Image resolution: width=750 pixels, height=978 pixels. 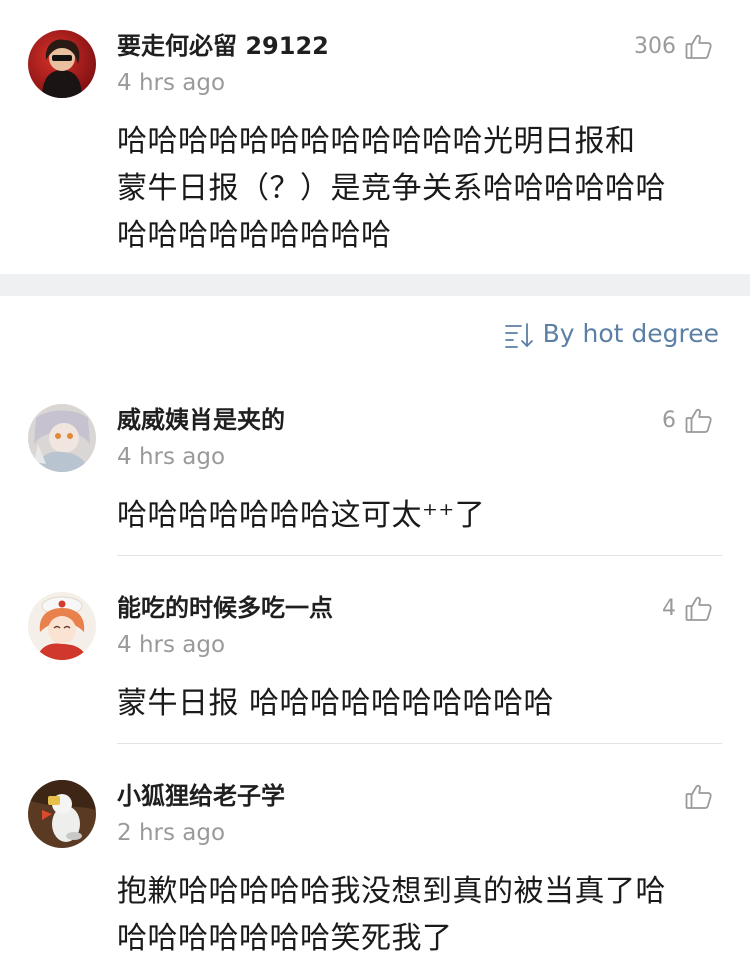 I want to click on comment-line: 哈哈哈哈哈哈哈哈哈哈哈哈光明日报和, so click(x=376, y=141).